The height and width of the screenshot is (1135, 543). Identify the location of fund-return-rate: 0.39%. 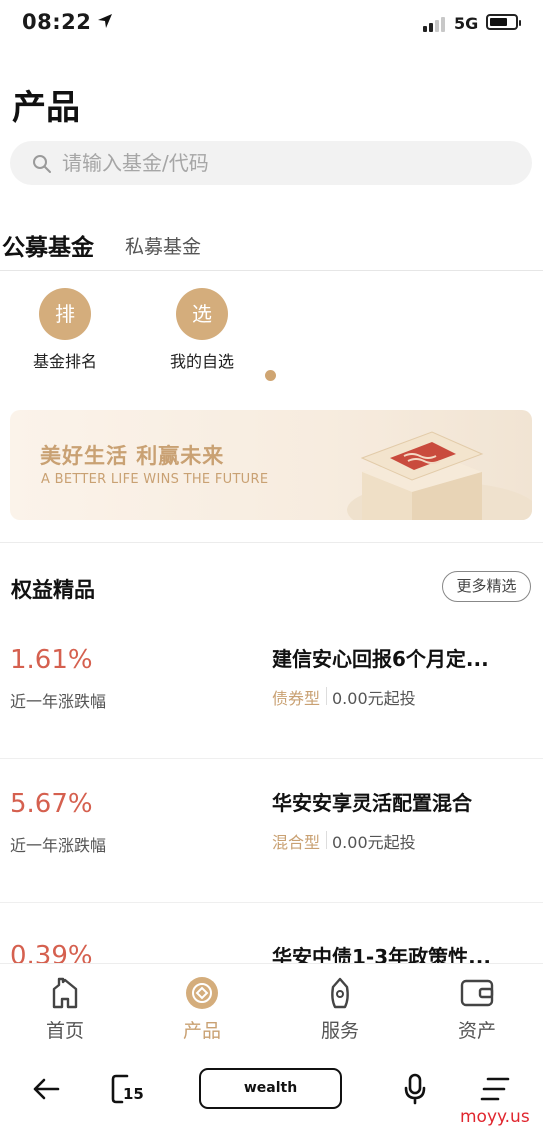
(51, 952).